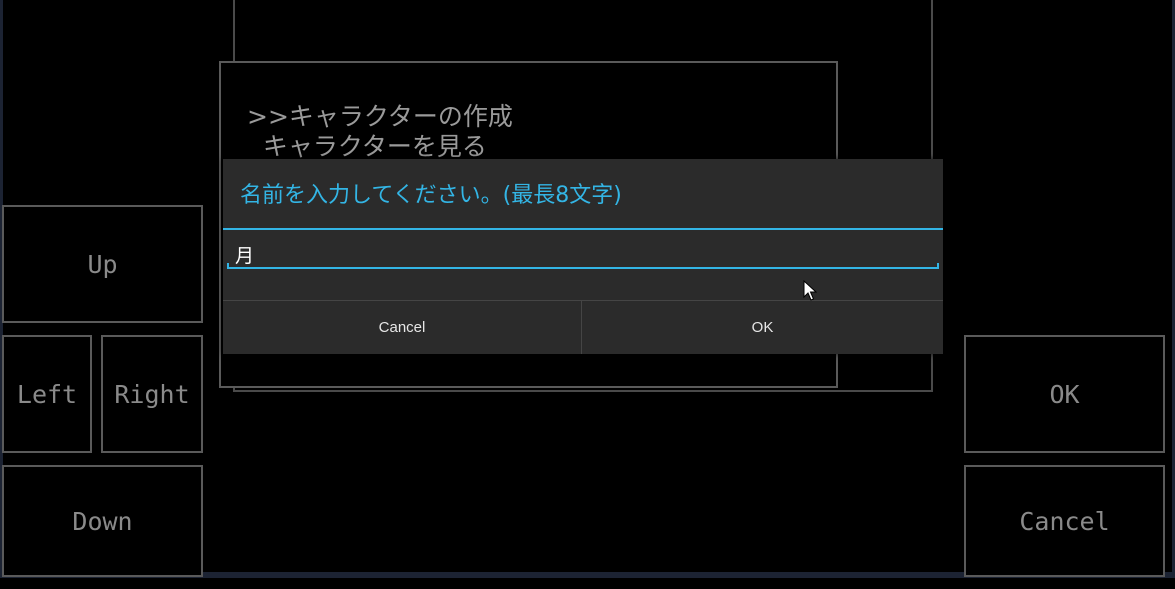 Image resolution: width=1175 pixels, height=589 pixels. Describe the element at coordinates (762, 327) in the screenshot. I see `dialog-ok-button: OK` at that location.